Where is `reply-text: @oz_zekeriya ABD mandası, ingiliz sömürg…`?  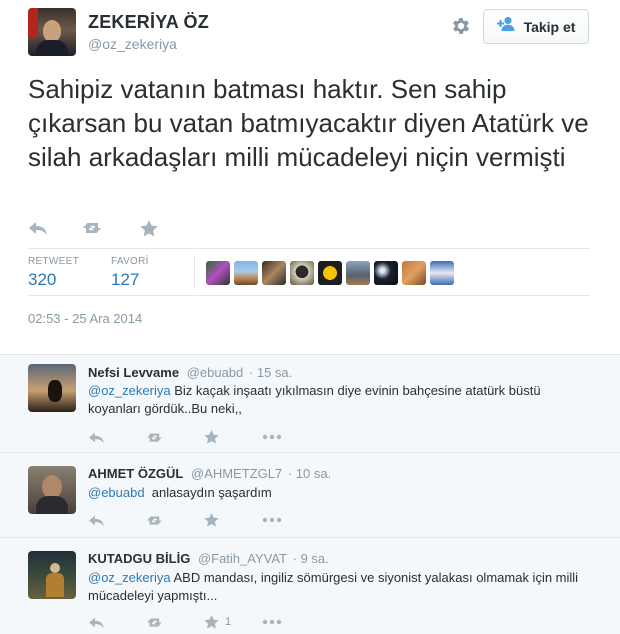
reply-text: @oz_zekeriya ABD mandası, ingiliz sömürg… is located at coordinates (338, 587).